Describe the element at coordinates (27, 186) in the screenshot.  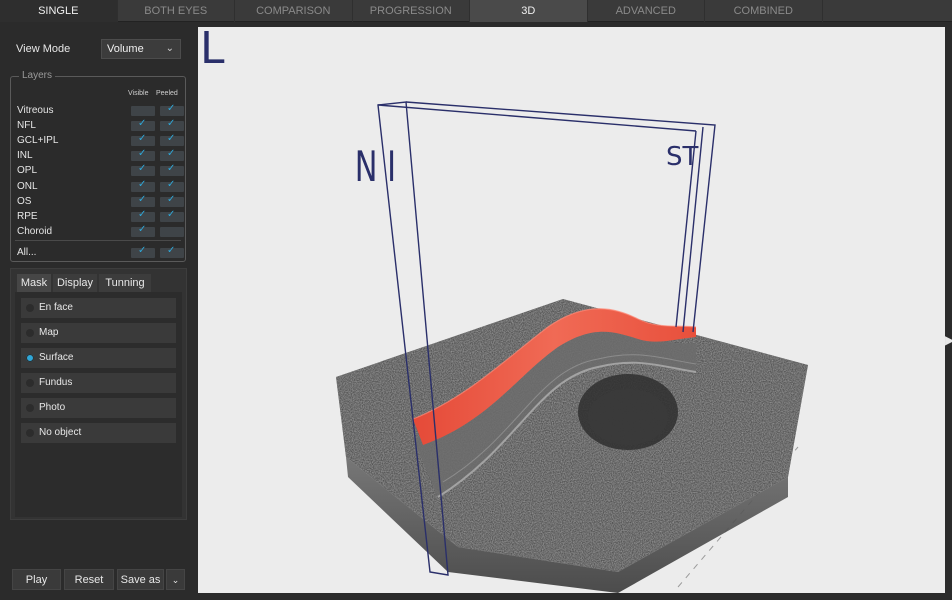
I see `layer-name: ONL` at that location.